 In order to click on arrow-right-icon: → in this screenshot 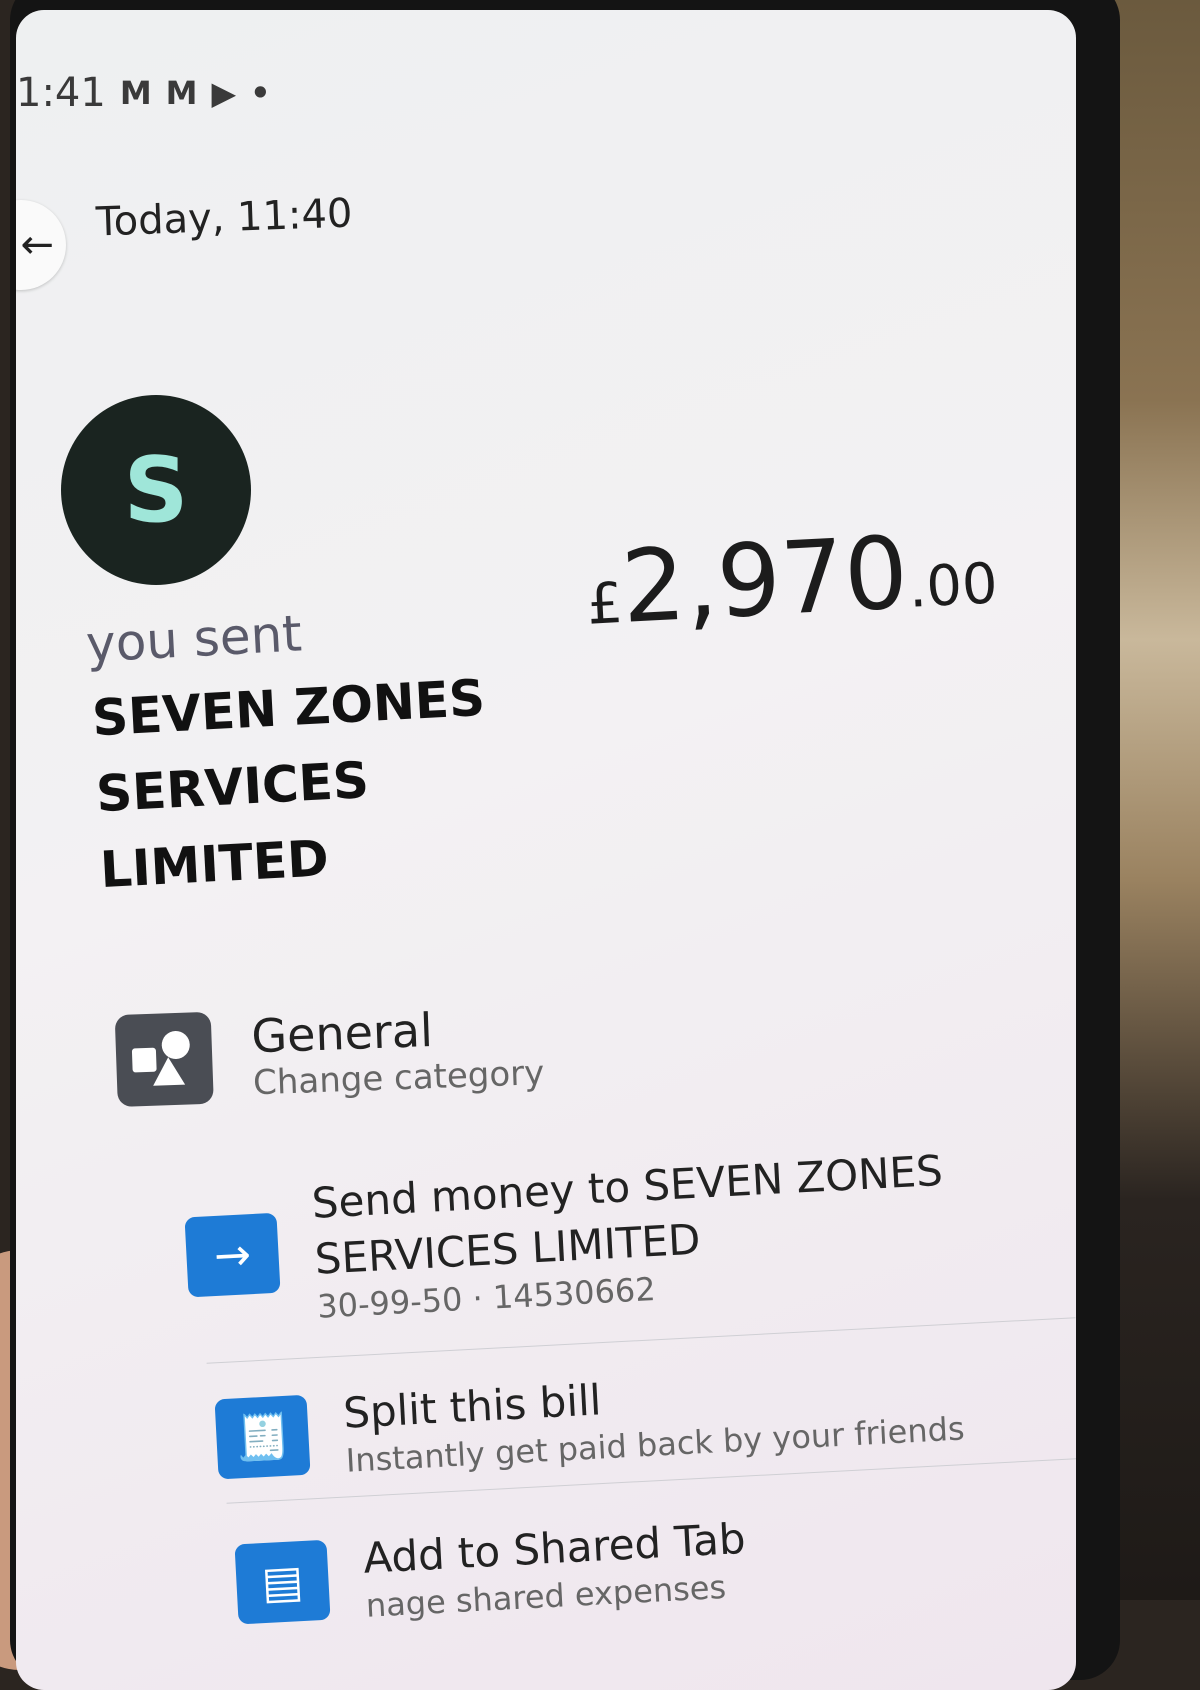, I will do `click(232, 1255)`.